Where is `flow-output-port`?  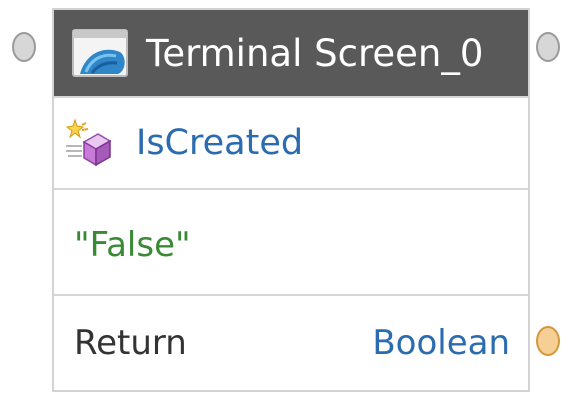
flow-output-port is located at coordinates (548, 47).